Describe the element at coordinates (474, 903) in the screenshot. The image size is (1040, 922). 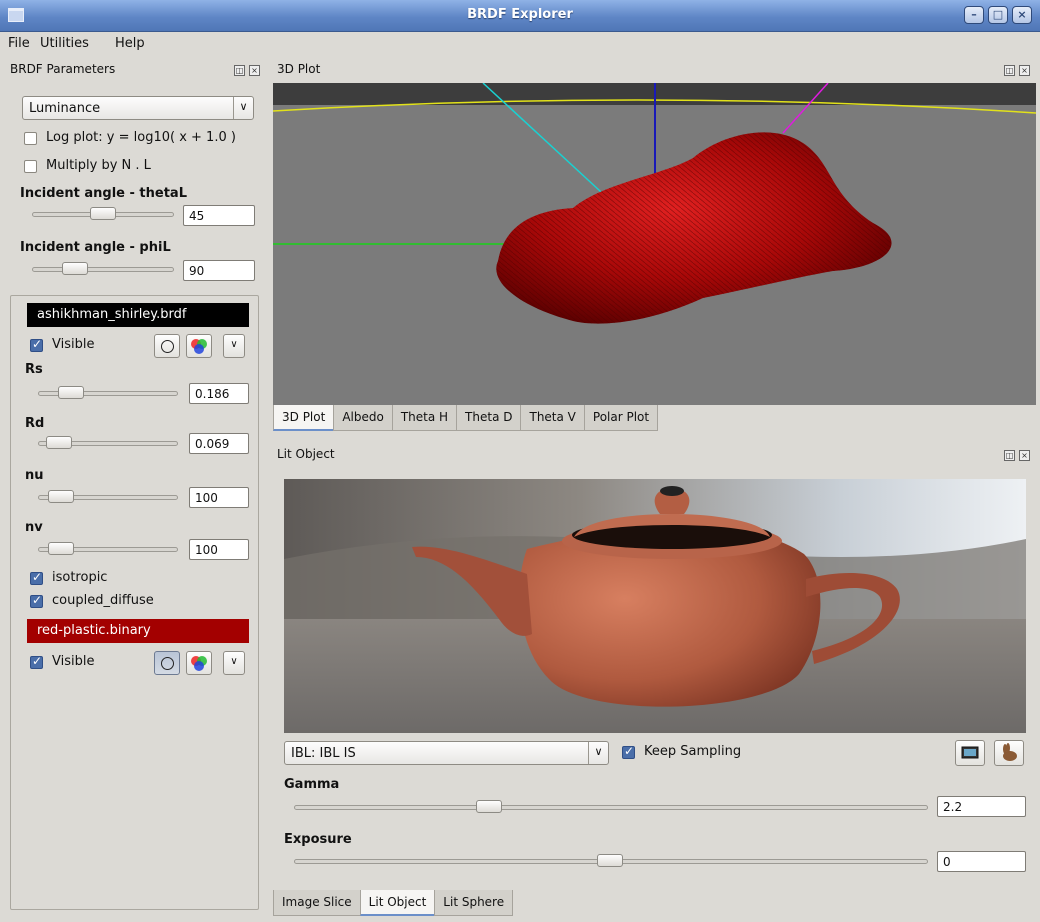
I see `tab-lit-sphere: Lit Sphere` at that location.